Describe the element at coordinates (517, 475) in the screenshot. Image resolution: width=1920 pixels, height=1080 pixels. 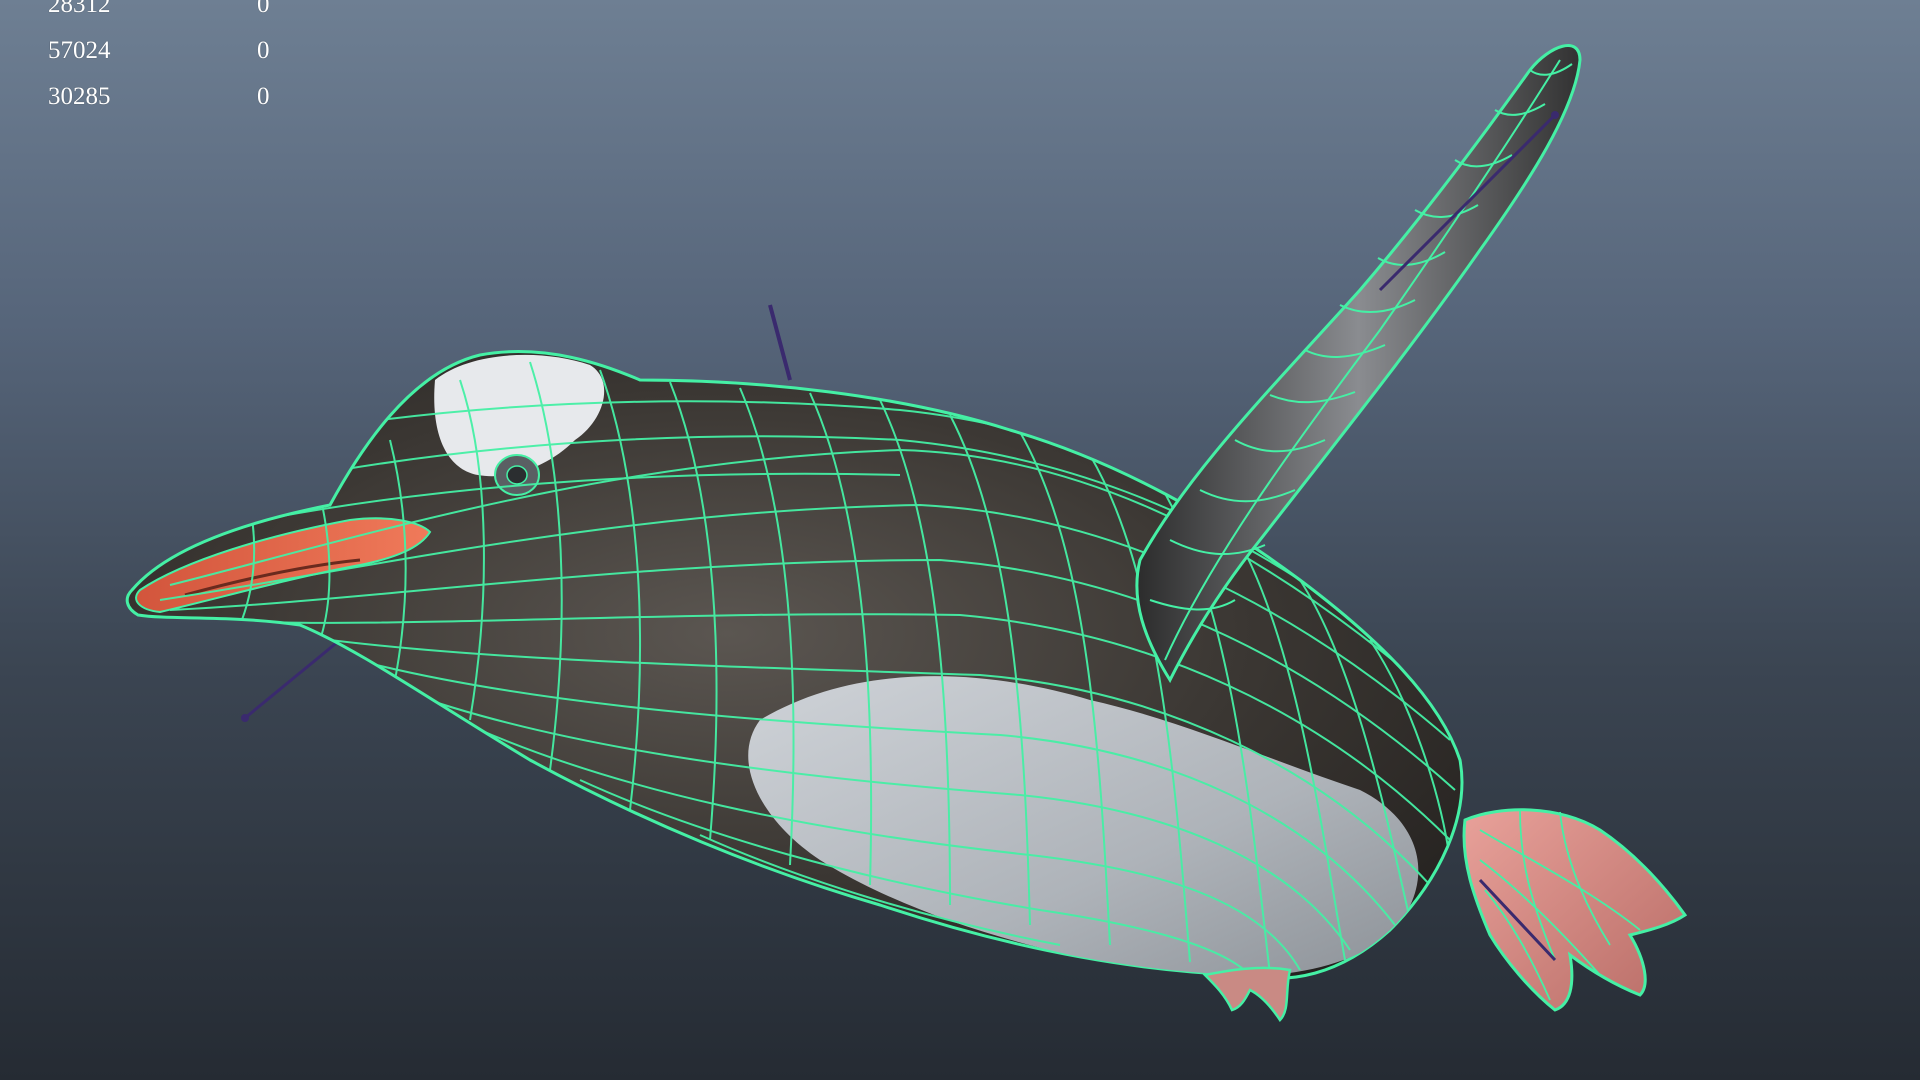
I see `penguin-pupil` at that location.